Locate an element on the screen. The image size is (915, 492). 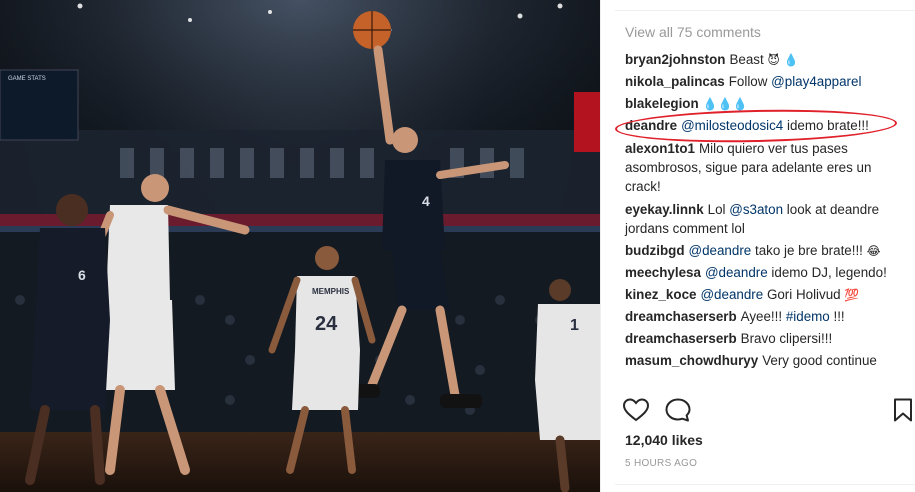
comment-text: Gori Holivud is located at coordinates (804, 294).